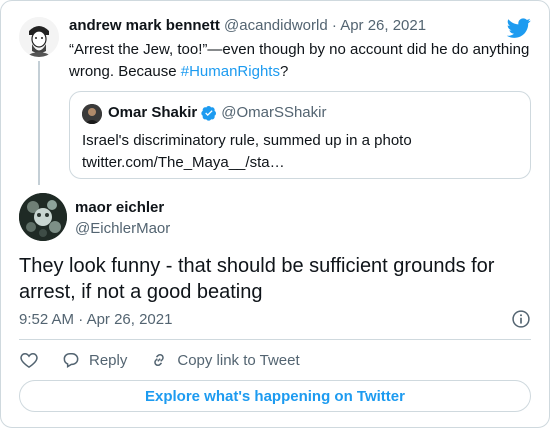  I want to click on tweet-date: Apr 26, 2021, so click(129, 319).